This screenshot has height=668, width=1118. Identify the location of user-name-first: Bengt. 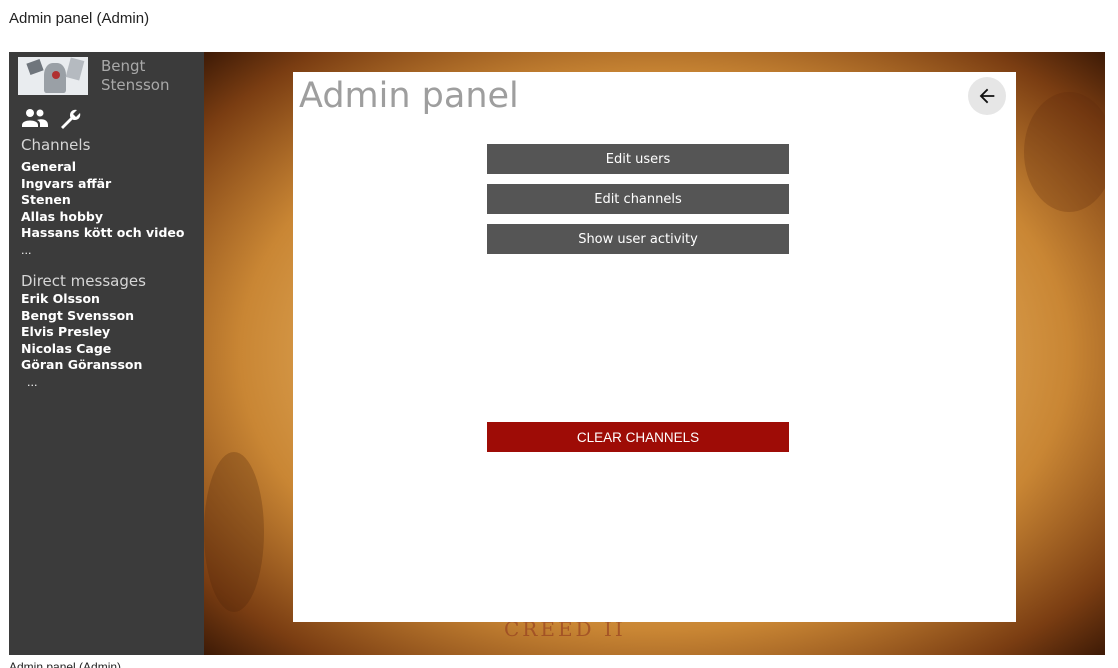
(123, 66).